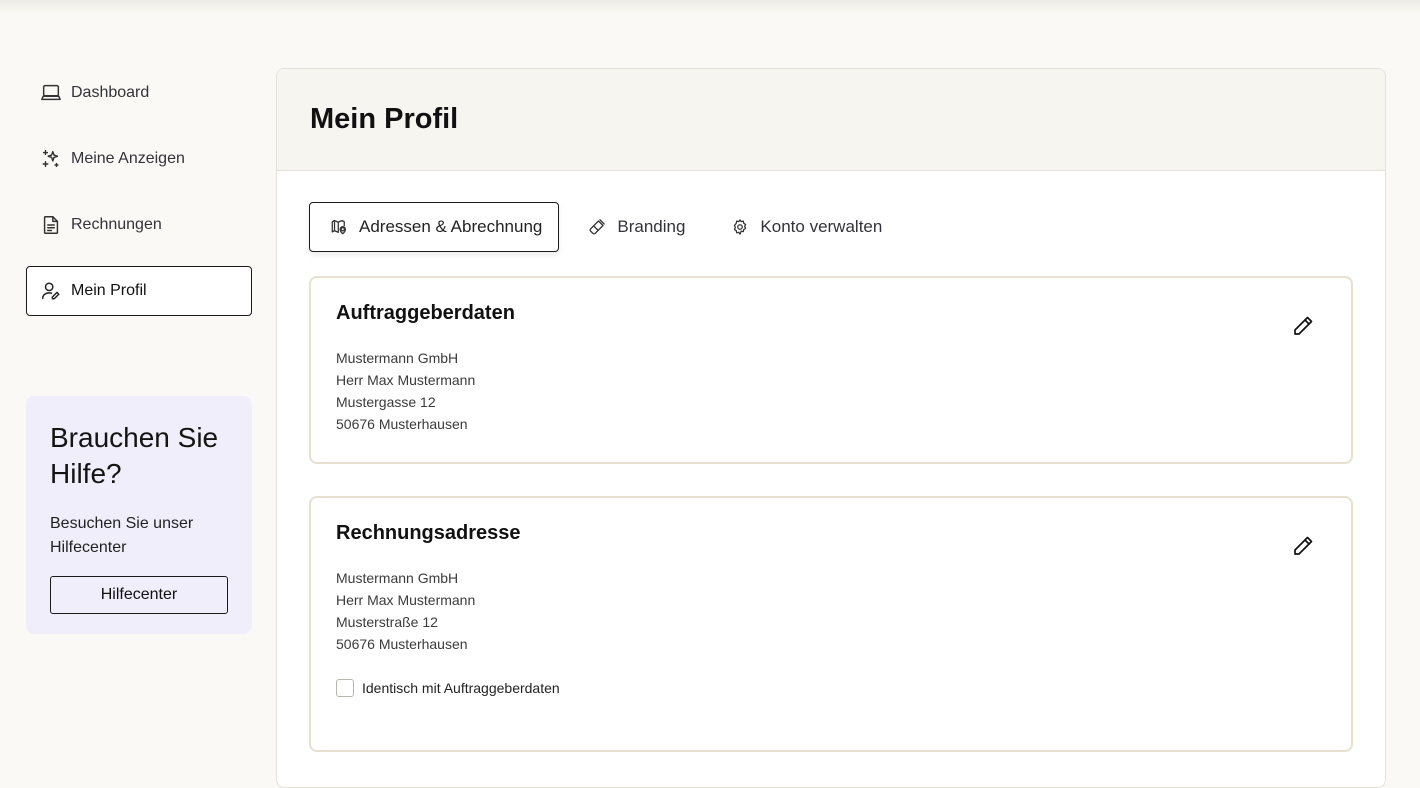 The height and width of the screenshot is (788, 1420). I want to click on laptop-icon, so click(51, 93).